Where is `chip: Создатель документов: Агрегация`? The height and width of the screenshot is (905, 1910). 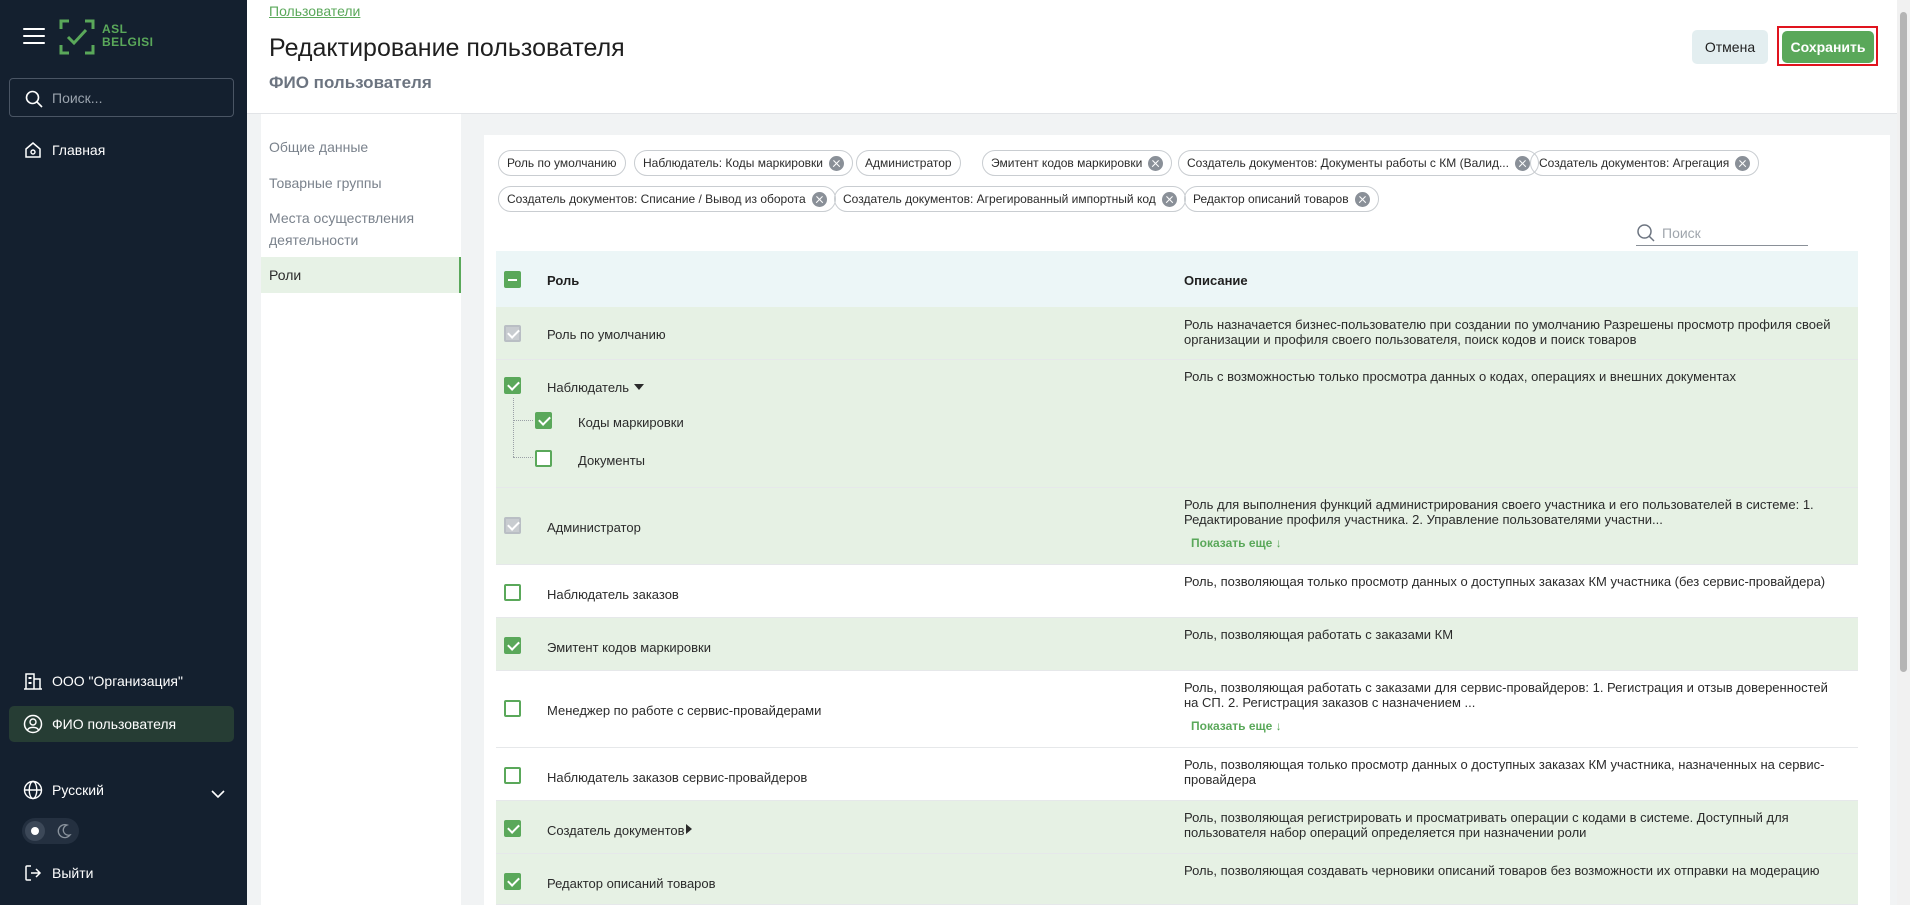 chip: Создатель документов: Агрегация is located at coordinates (1645, 163).